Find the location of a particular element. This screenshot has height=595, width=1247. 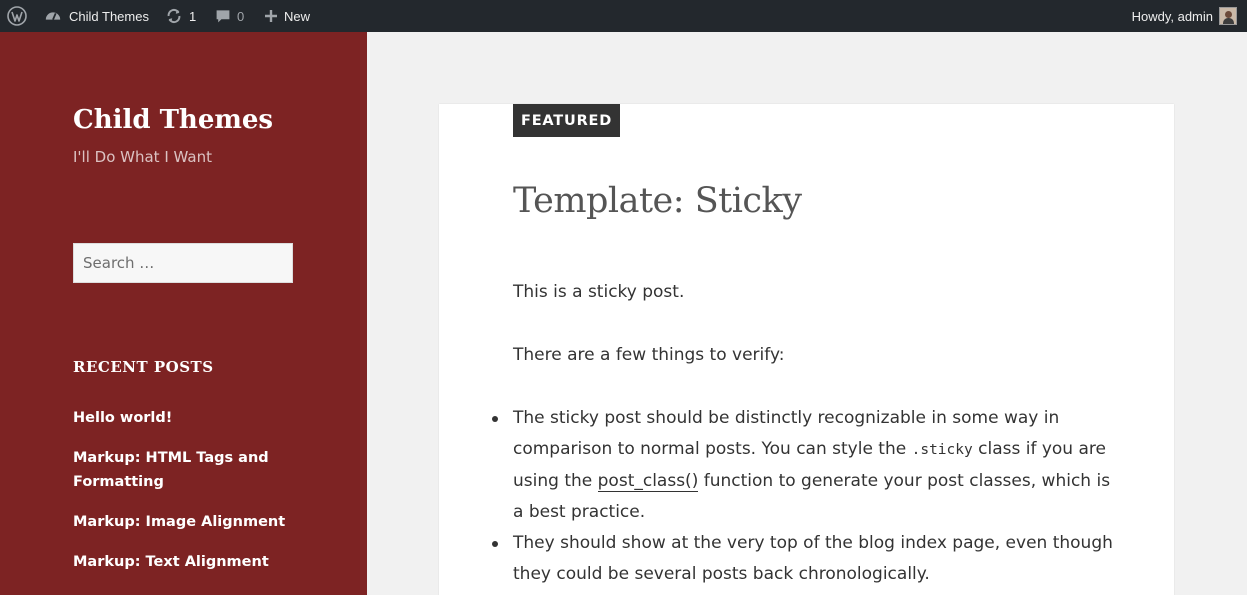

site-description: I'll Do What I Want is located at coordinates (142, 157).